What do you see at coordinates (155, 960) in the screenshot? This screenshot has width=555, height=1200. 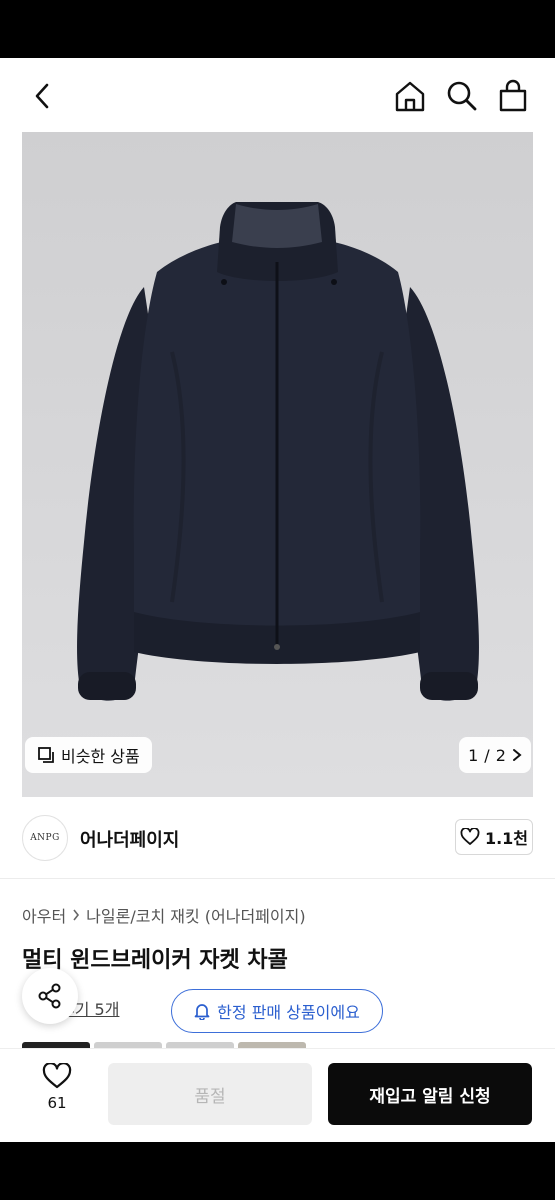 I see `product-title: 멀티 윈드브레이커 자켓 차콜` at bounding box center [155, 960].